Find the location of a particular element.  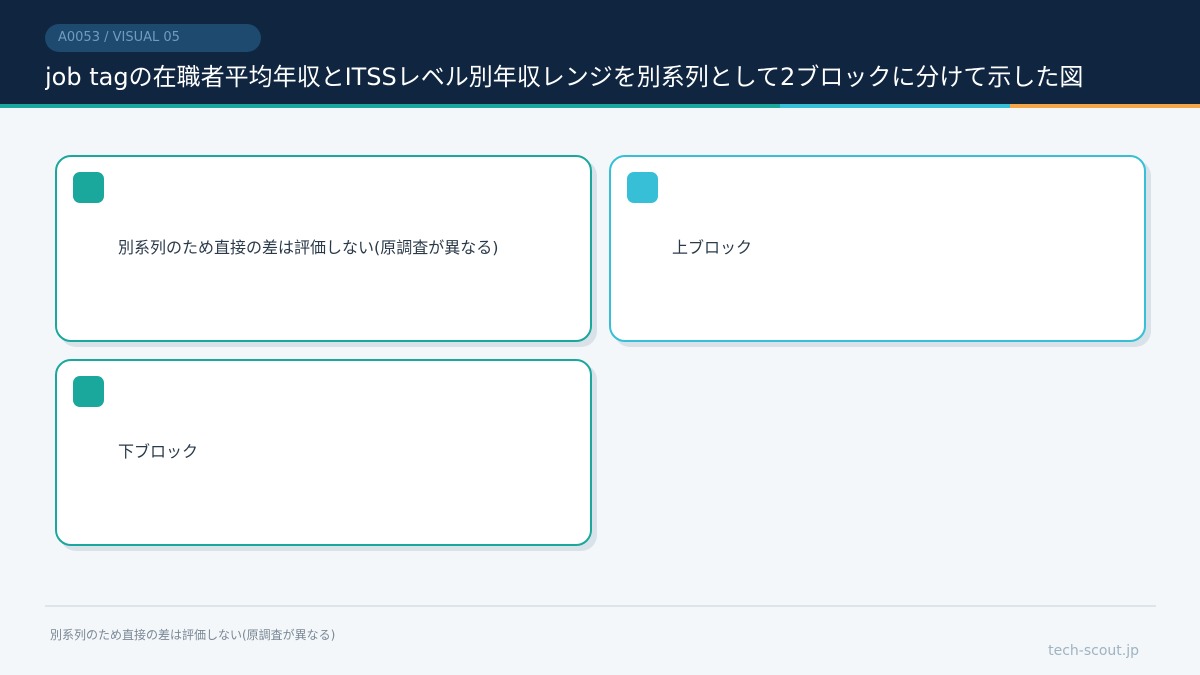

card-lower-block: 下ブロック is located at coordinates (323, 452).